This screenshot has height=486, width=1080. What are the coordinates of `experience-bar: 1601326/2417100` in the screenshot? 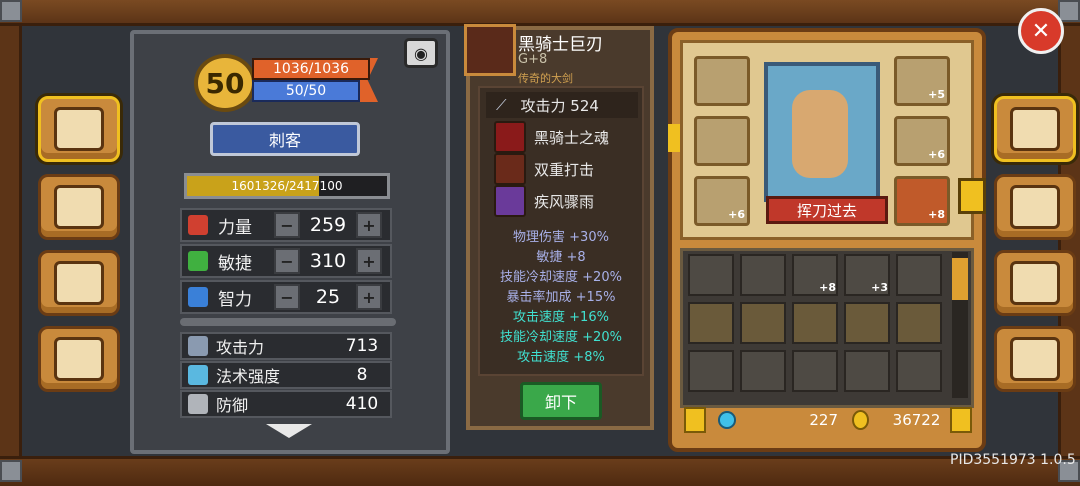 It's located at (287, 186).